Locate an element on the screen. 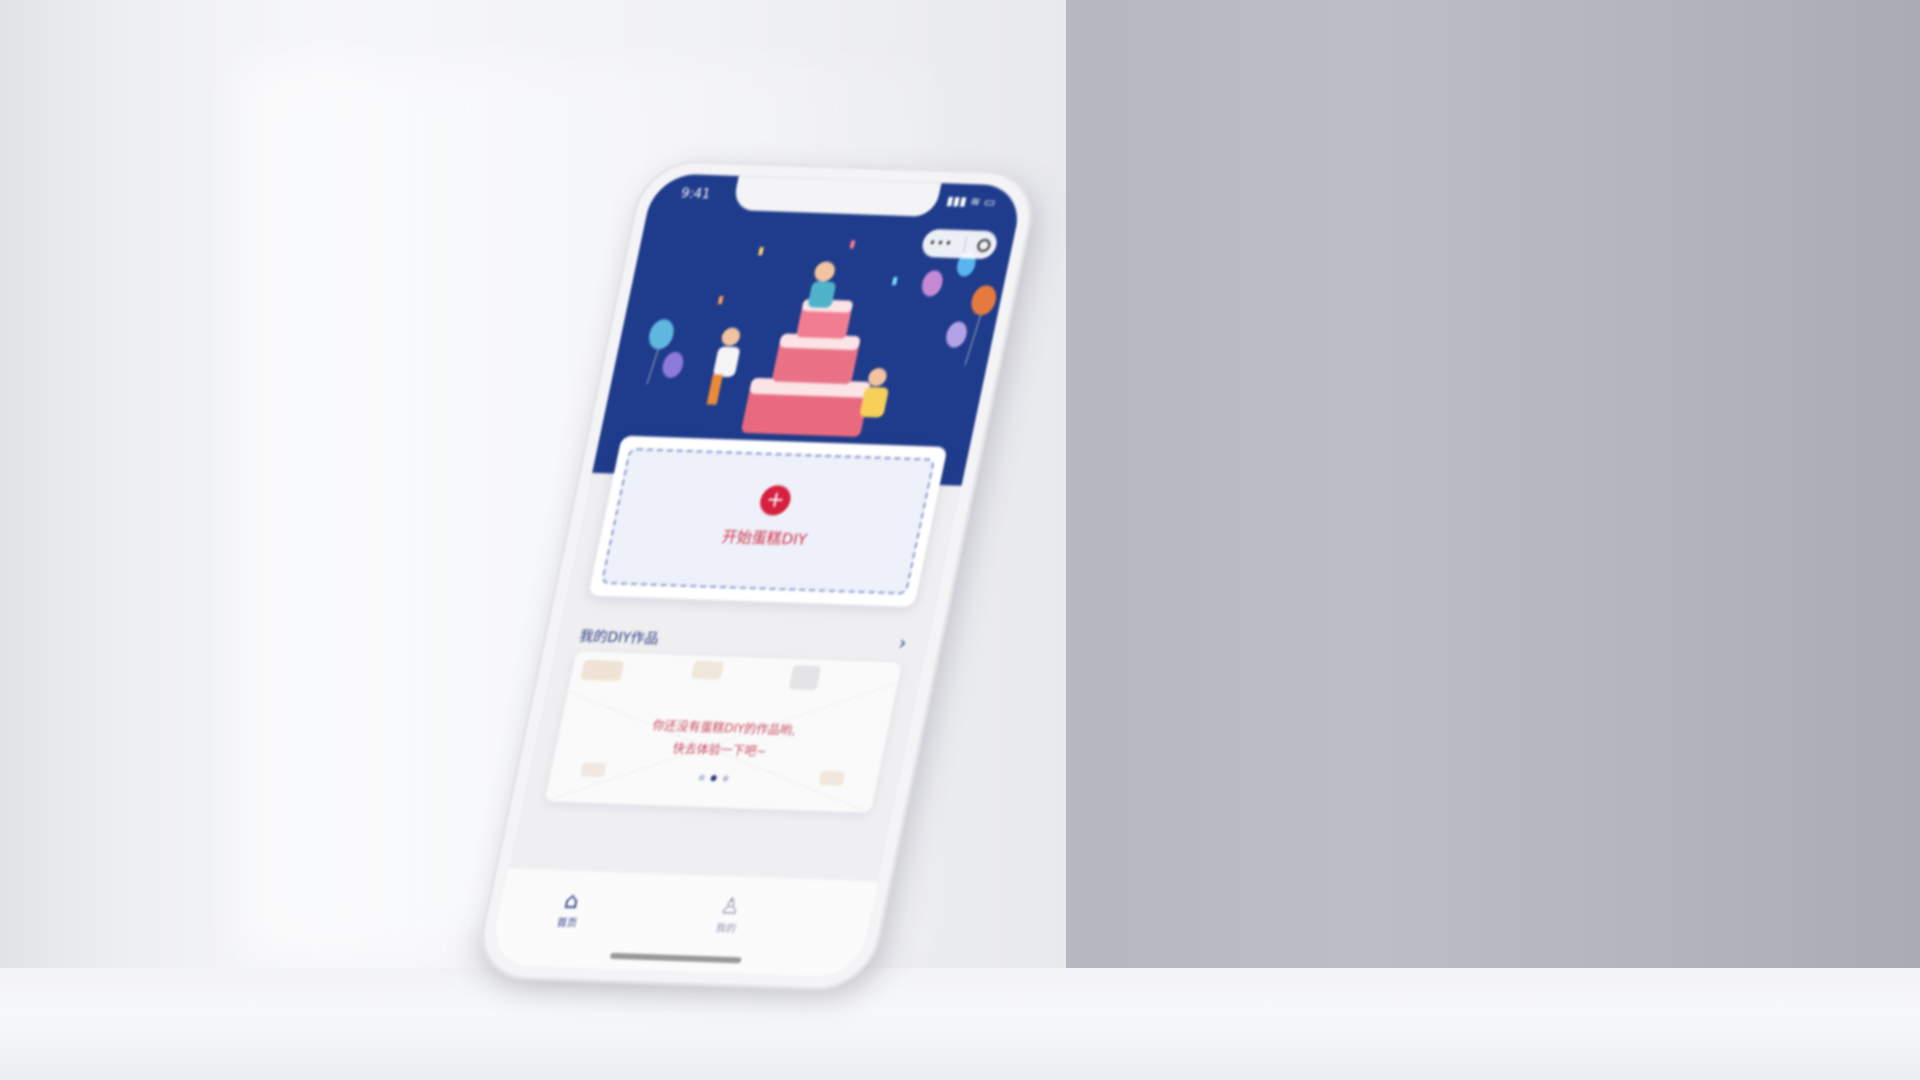 Image resolution: width=1920 pixels, height=1080 pixels. my-works-title: 我的DIY作品 is located at coordinates (619, 638).